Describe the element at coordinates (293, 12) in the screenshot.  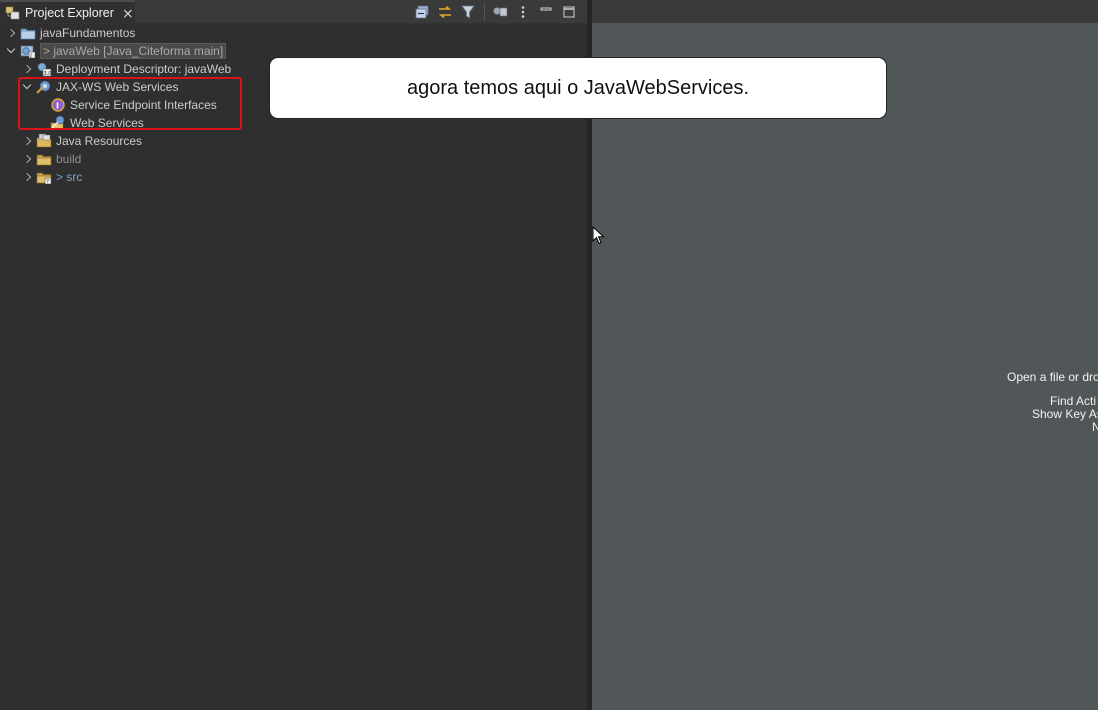
I see `view-tabbar: Project Explorer ⨯` at that location.